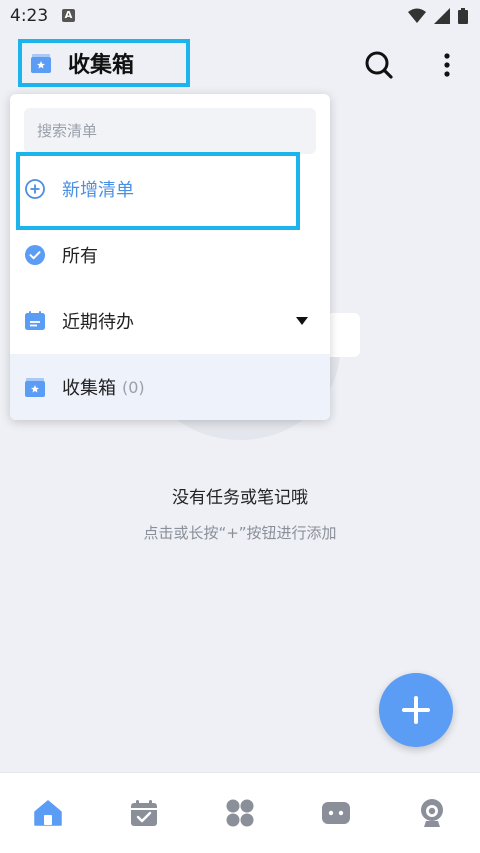 Image resolution: width=480 pixels, height=853 pixels. What do you see at coordinates (416, 710) in the screenshot?
I see `add-task-fab` at bounding box center [416, 710].